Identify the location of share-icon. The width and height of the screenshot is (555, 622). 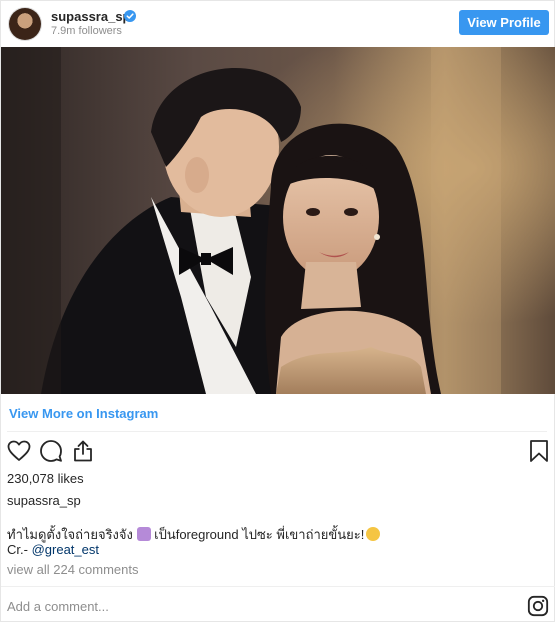
(83, 451).